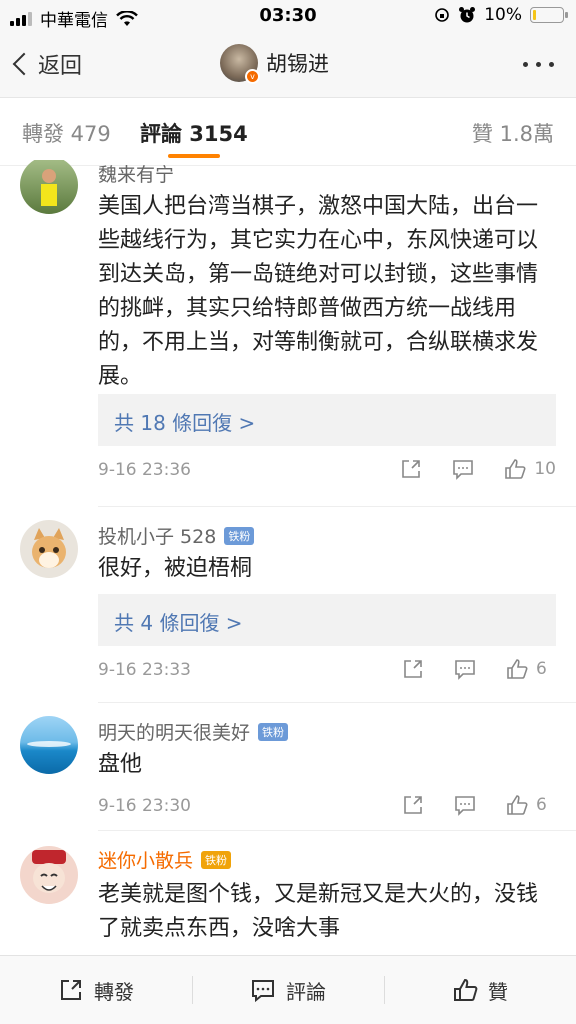  I want to click on bottom-action-bar: 轉發 評論 贊, so click(288, 989).